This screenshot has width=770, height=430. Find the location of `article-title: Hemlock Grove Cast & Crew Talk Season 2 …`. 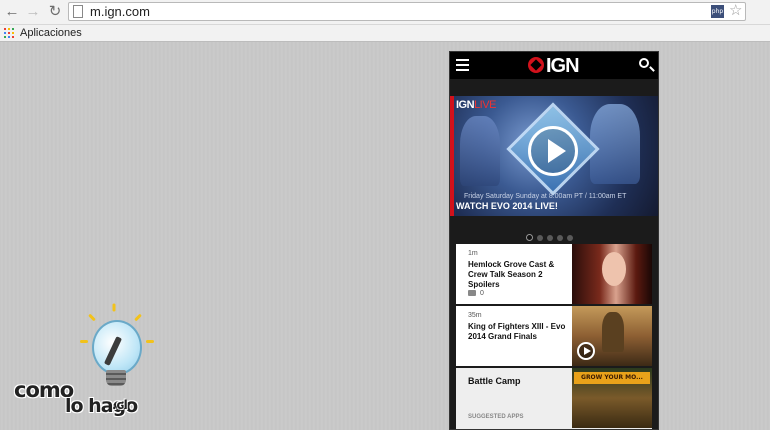

article-title: Hemlock Grove Cast & Crew Talk Season 2 … is located at coordinates (518, 275).